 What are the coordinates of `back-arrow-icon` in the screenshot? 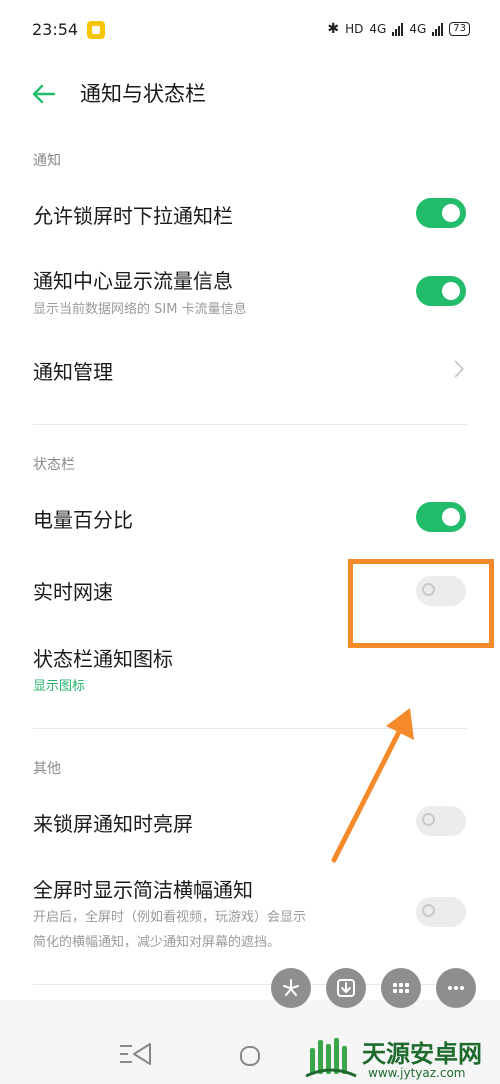 It's located at (44, 94).